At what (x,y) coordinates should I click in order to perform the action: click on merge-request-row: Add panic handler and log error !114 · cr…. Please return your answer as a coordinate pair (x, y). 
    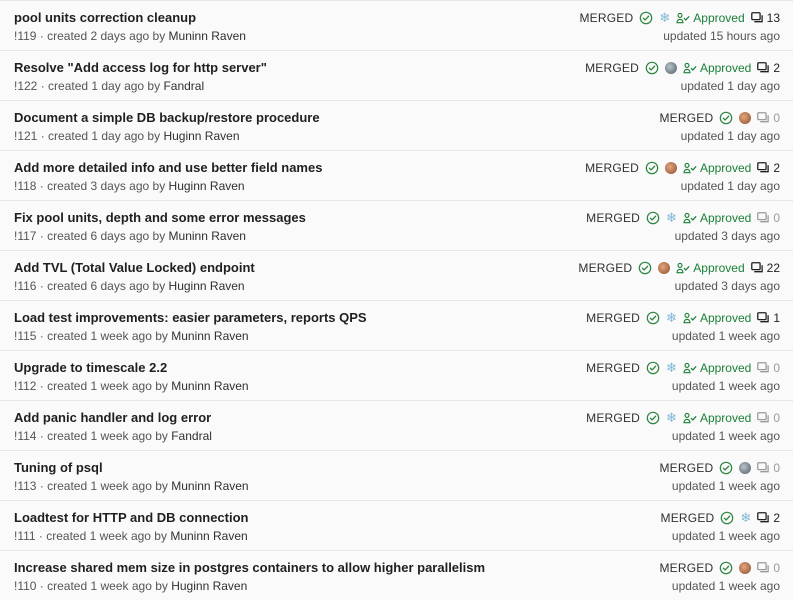
    Looking at the image, I should click on (396, 425).